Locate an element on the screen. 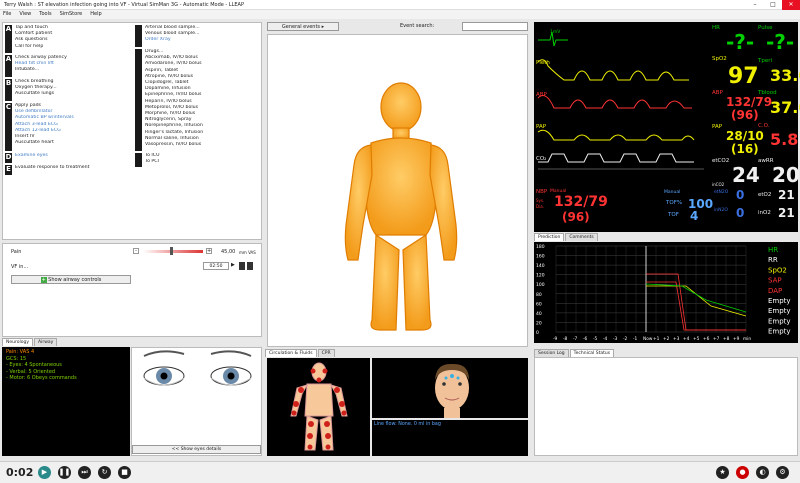  pain-decrease-button: - is located at coordinates (136, 251).